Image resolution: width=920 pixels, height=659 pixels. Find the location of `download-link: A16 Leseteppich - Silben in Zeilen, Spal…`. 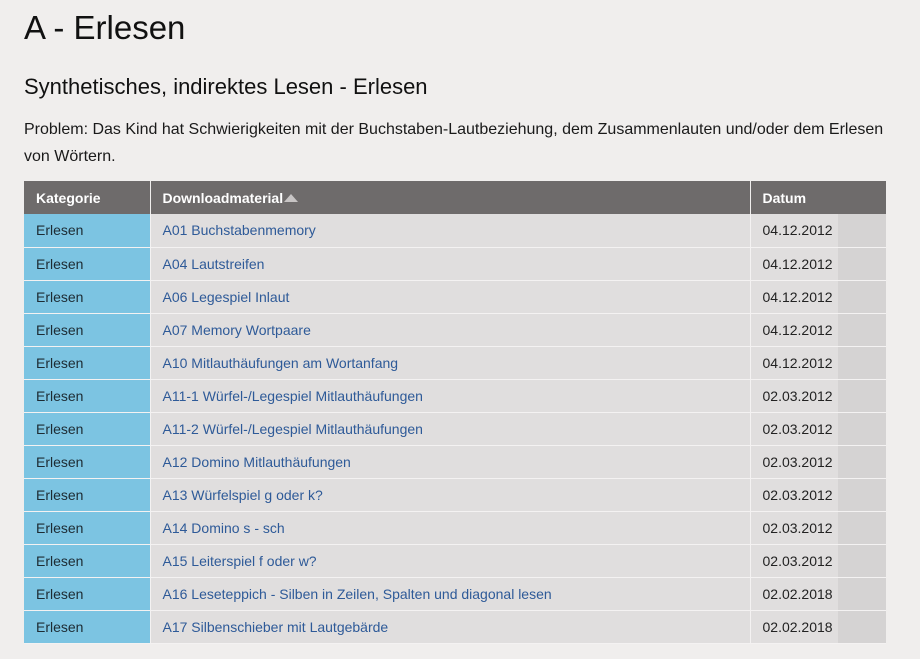

download-link: A16 Leseteppich - Silben in Zeilen, Spal… is located at coordinates (357, 594).